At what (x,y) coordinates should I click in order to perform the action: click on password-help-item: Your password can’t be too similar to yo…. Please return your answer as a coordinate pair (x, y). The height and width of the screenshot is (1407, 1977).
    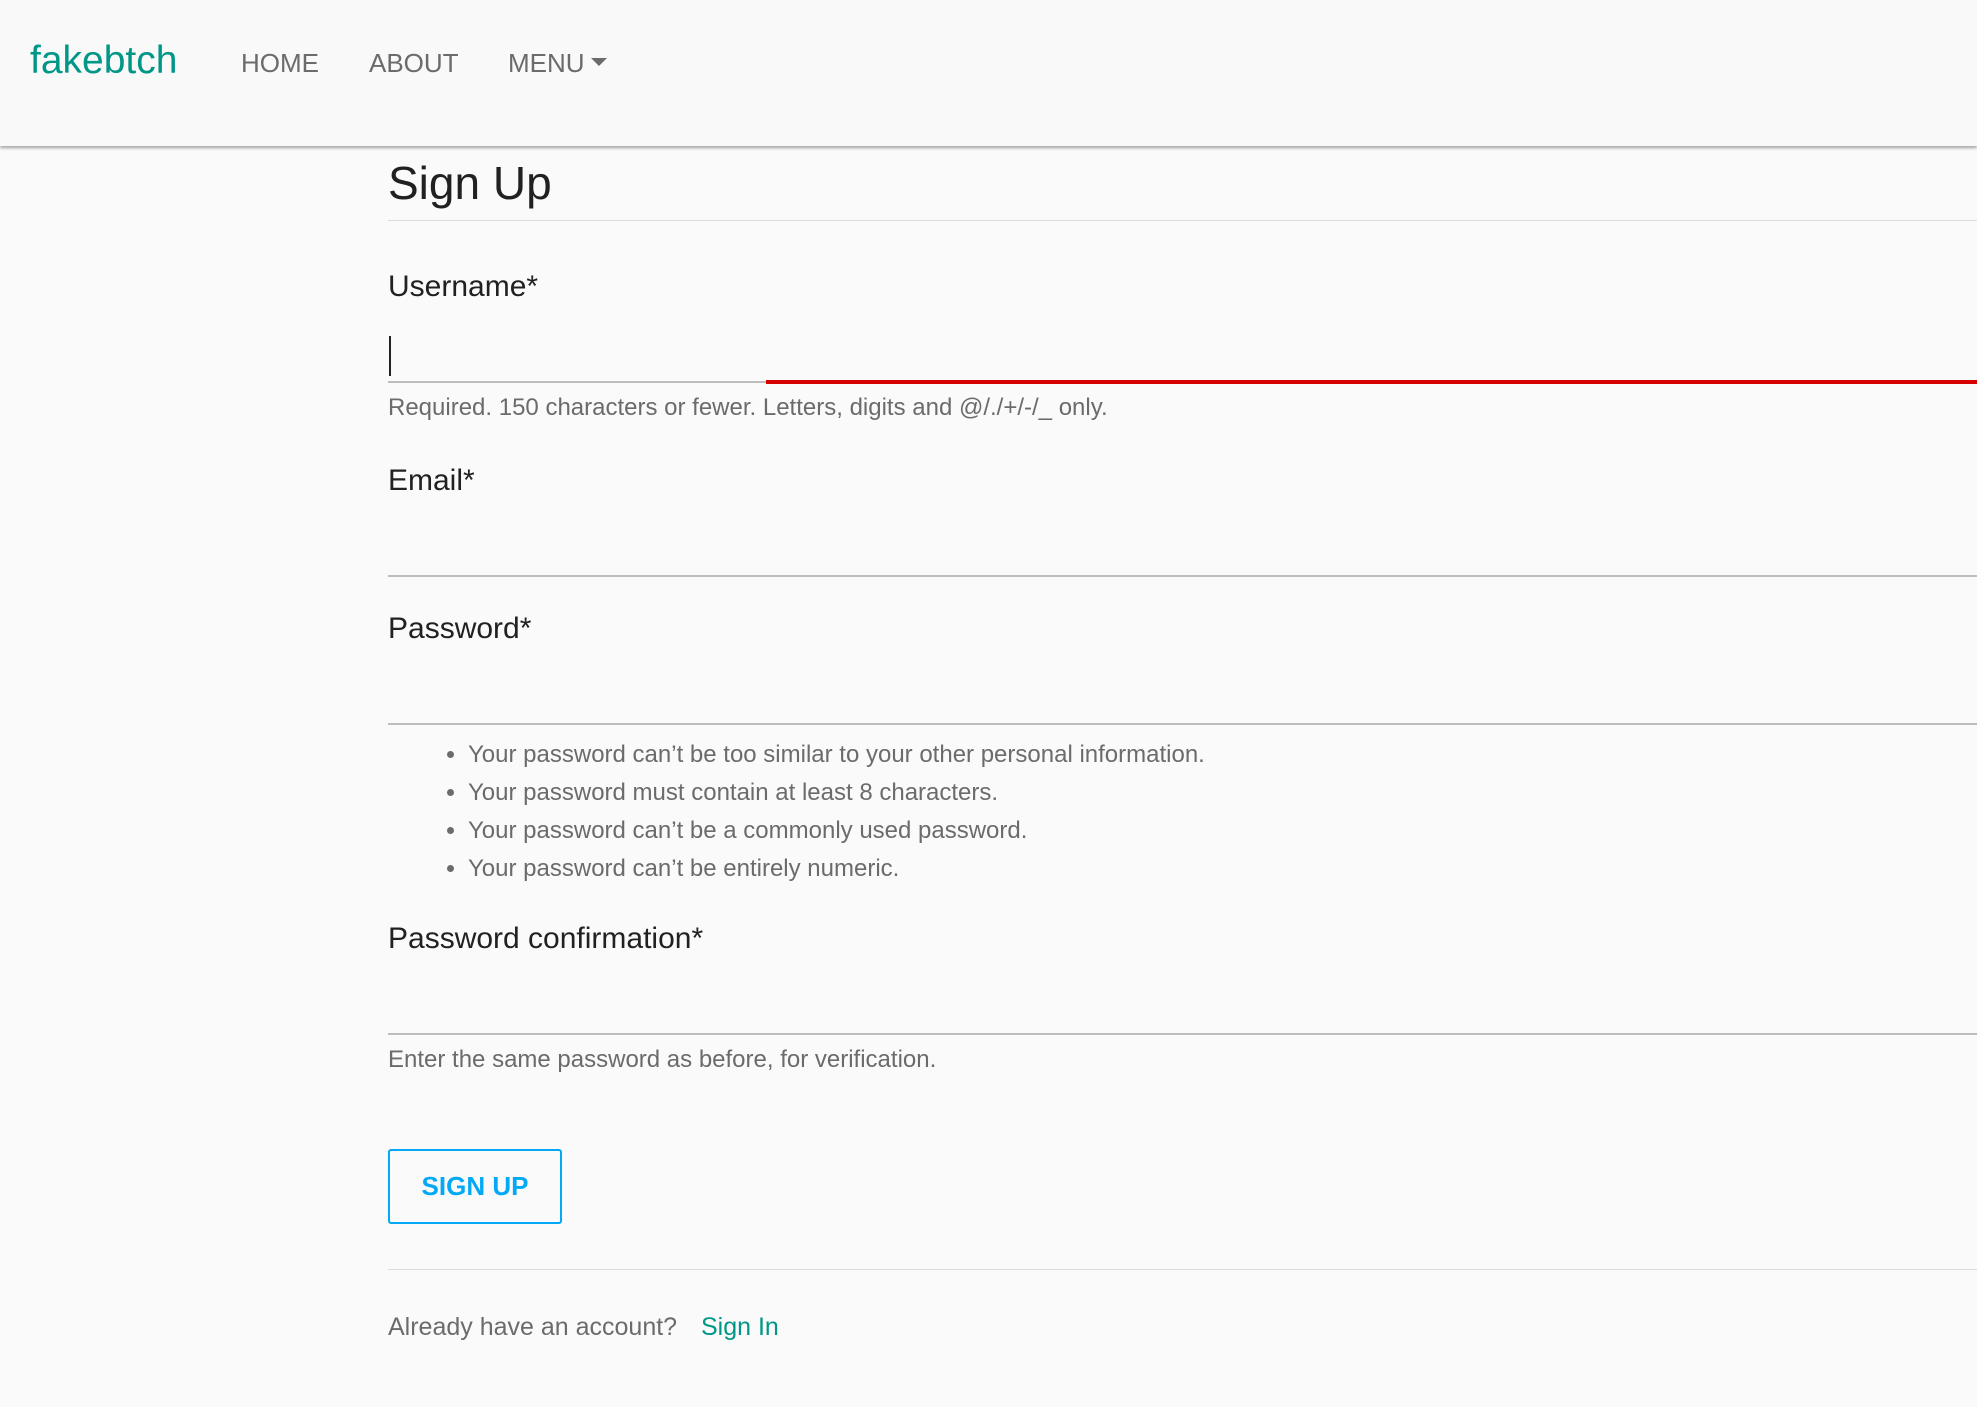
    Looking at the image, I should click on (836, 755).